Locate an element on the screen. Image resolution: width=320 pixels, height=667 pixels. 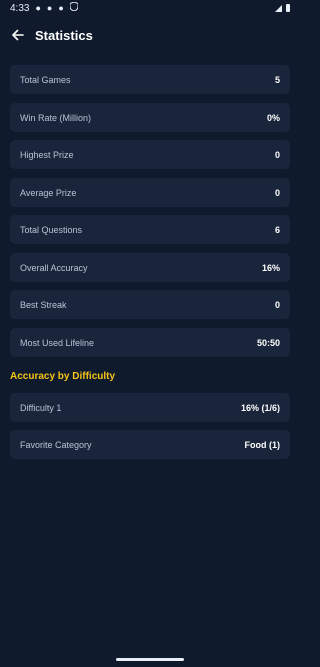
page-title: Statistics is located at coordinates (64, 35).